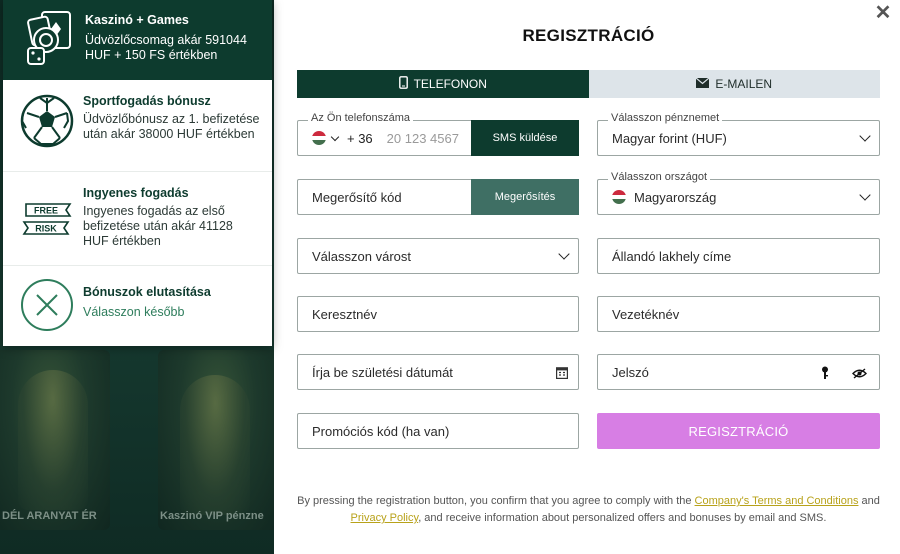 This screenshot has width=900, height=554. What do you see at coordinates (137, 20) in the screenshot?
I see `casino-bonus-title: Kaszinó + Games` at bounding box center [137, 20].